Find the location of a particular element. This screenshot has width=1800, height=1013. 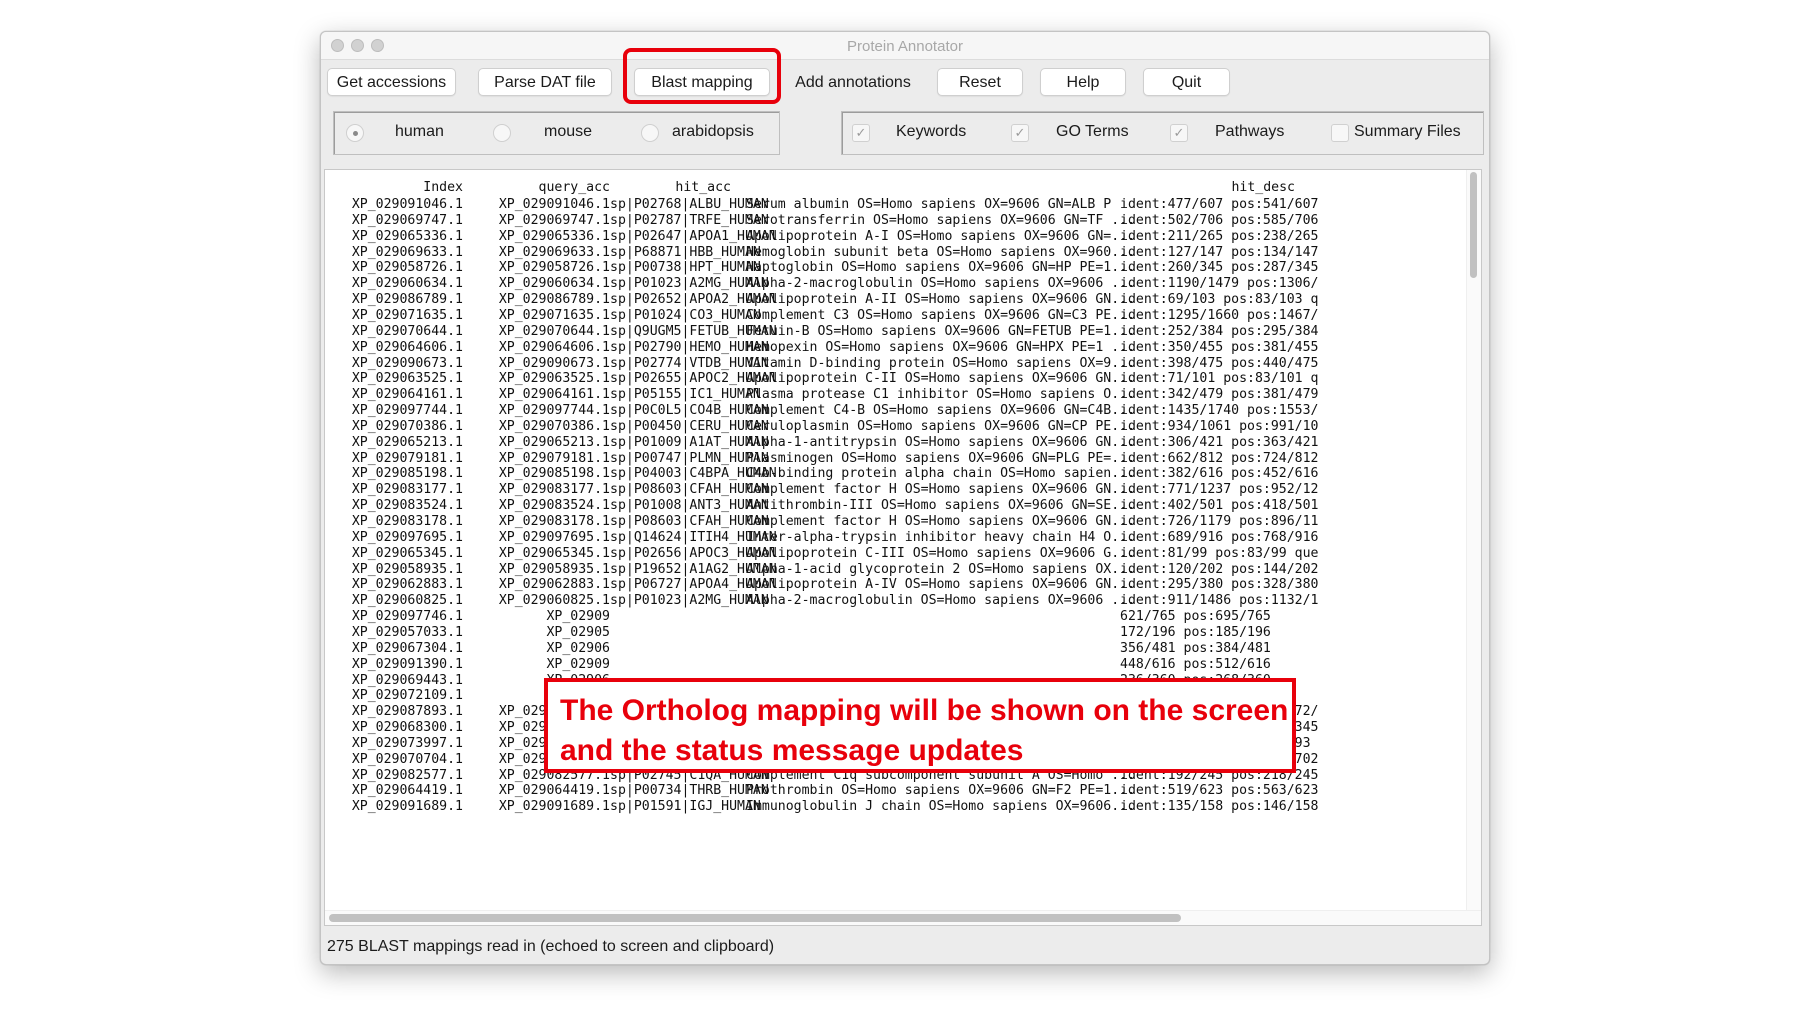

cell-index: XP_029064606.1 is located at coordinates (407, 347).